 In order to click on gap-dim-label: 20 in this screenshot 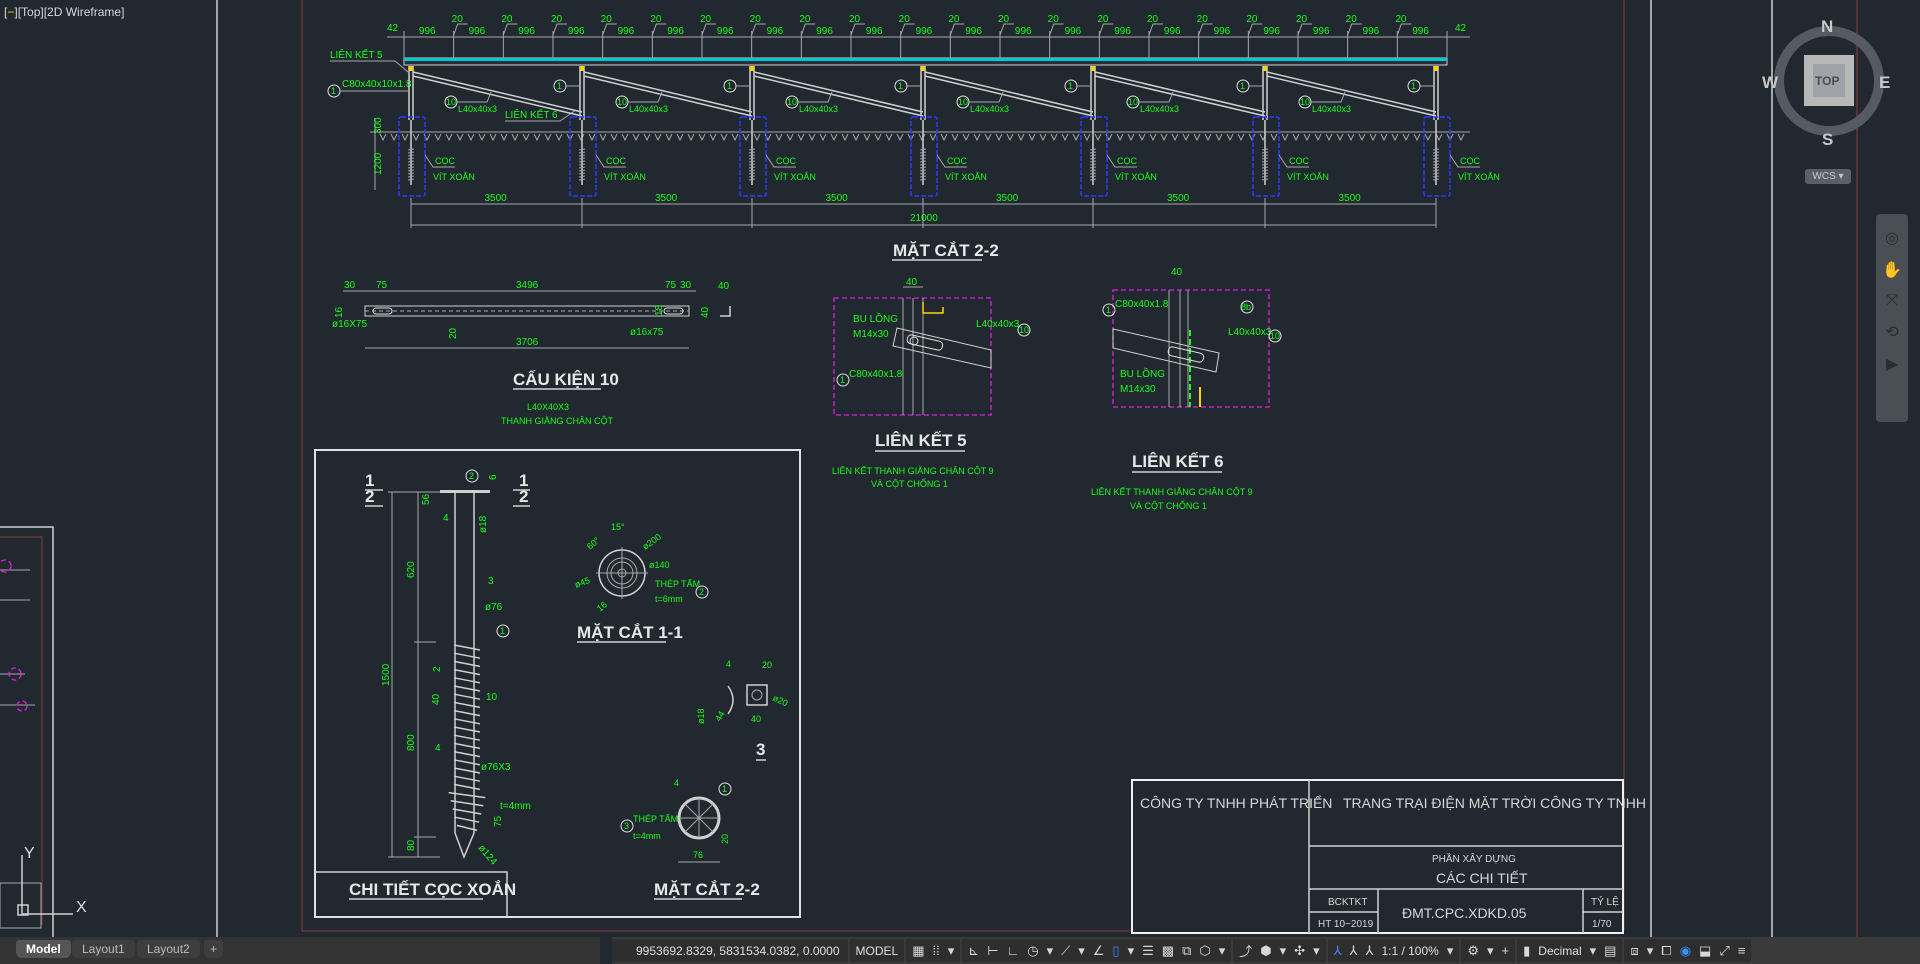, I will do `click(1103, 19)`.